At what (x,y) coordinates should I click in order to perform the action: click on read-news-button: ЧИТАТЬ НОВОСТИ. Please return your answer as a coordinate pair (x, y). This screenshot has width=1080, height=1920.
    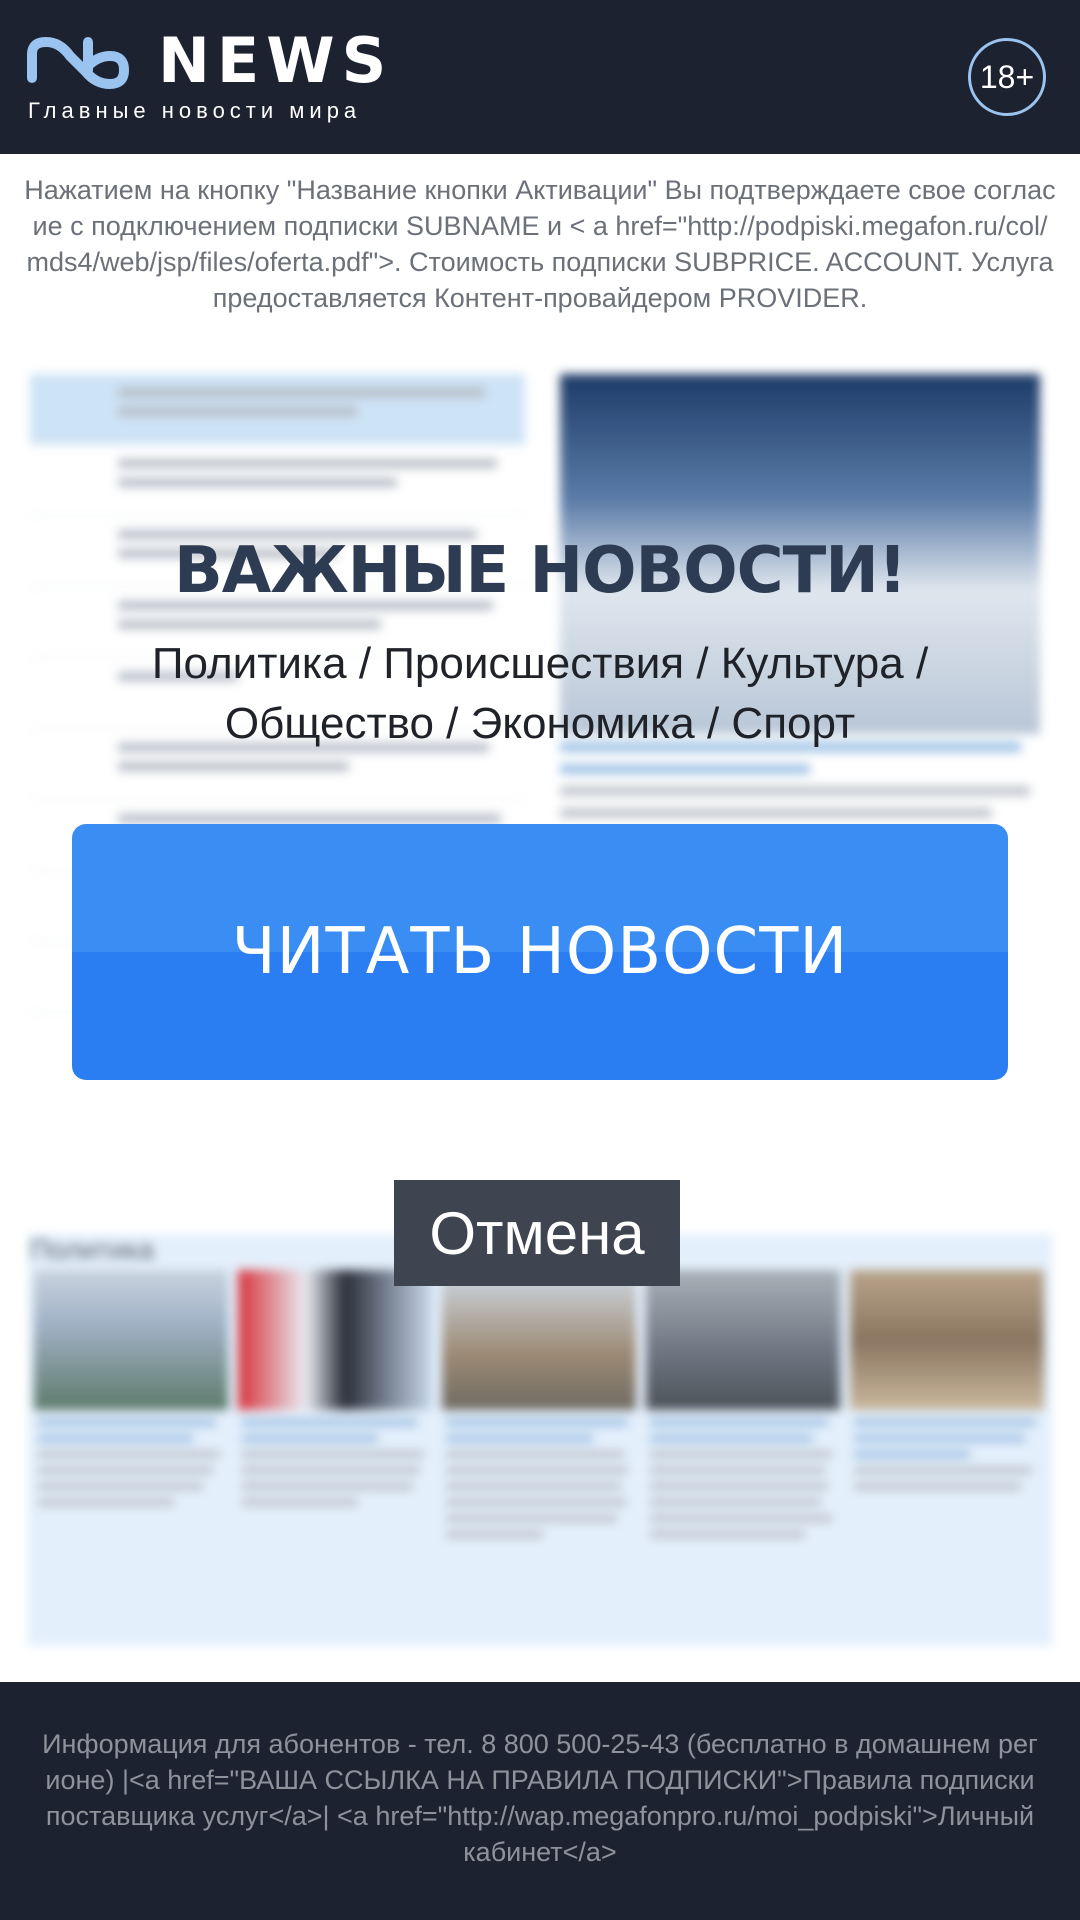
    Looking at the image, I should click on (540, 952).